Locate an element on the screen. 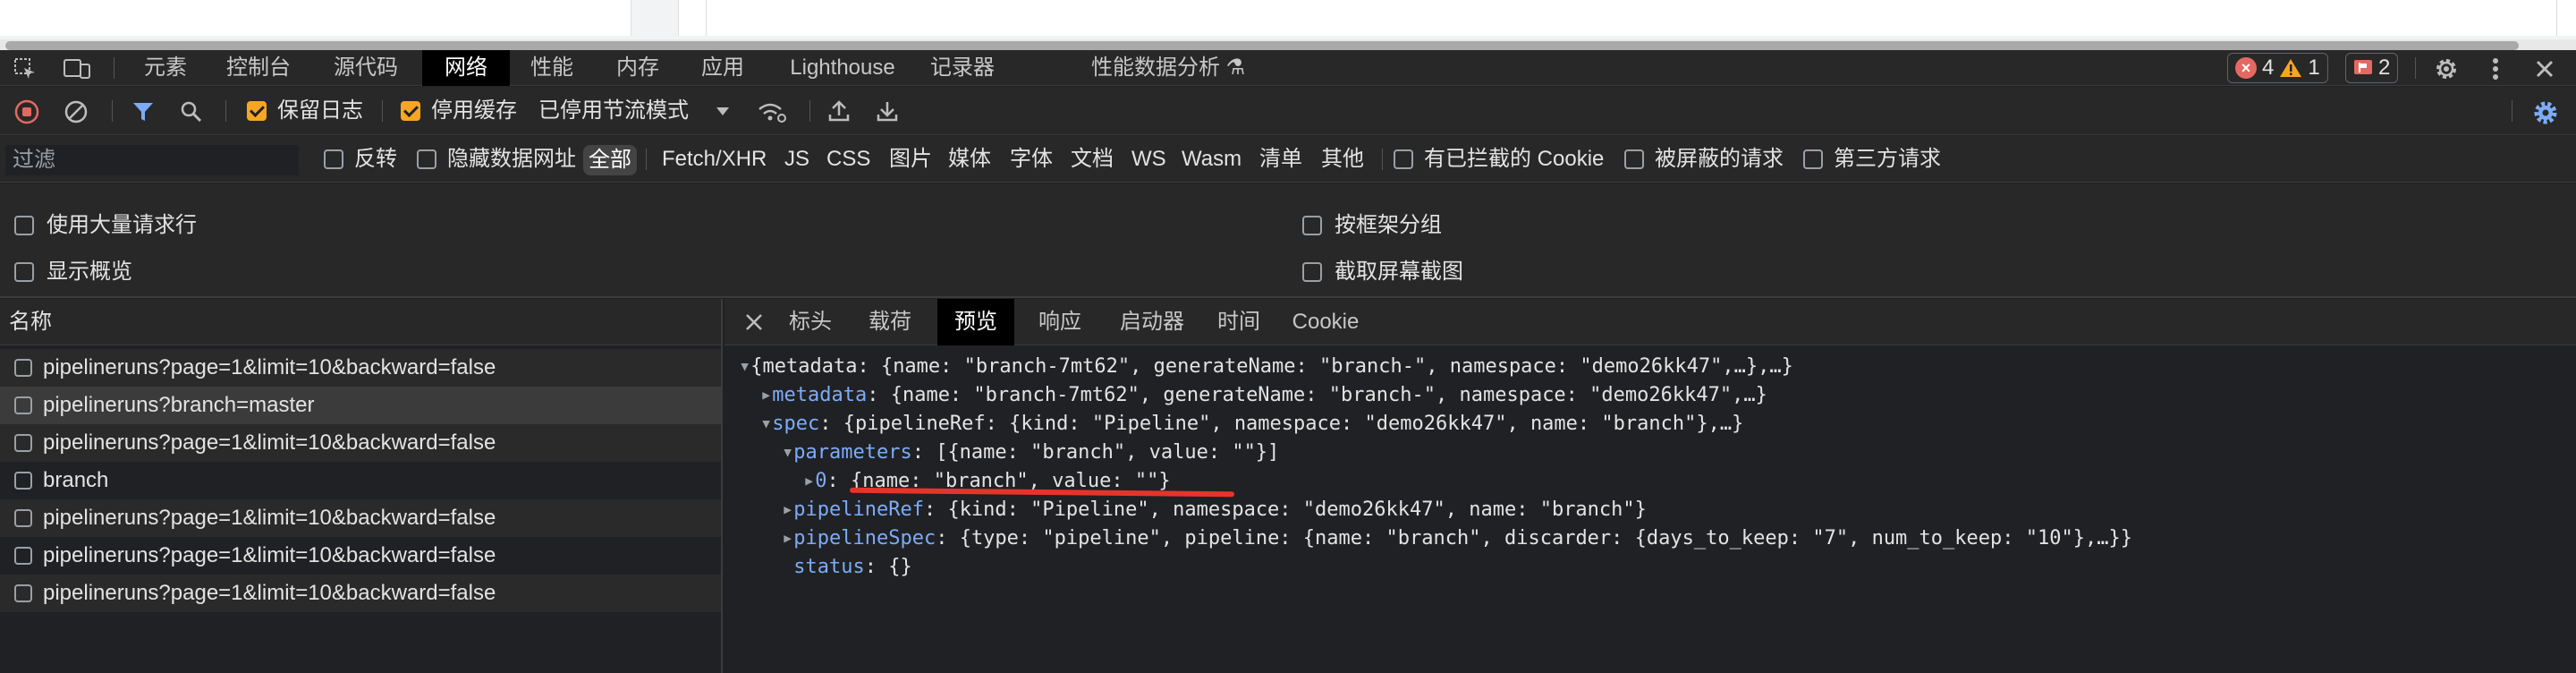  more-vertical-icon is located at coordinates (2495, 68).